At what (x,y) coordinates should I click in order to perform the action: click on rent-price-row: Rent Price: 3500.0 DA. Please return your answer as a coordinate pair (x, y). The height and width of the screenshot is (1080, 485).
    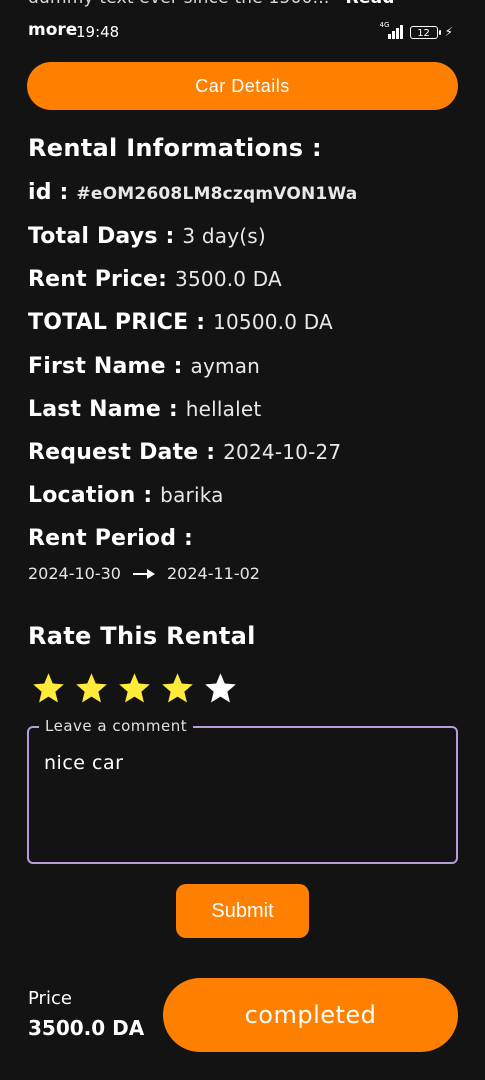
    Looking at the image, I should click on (155, 279).